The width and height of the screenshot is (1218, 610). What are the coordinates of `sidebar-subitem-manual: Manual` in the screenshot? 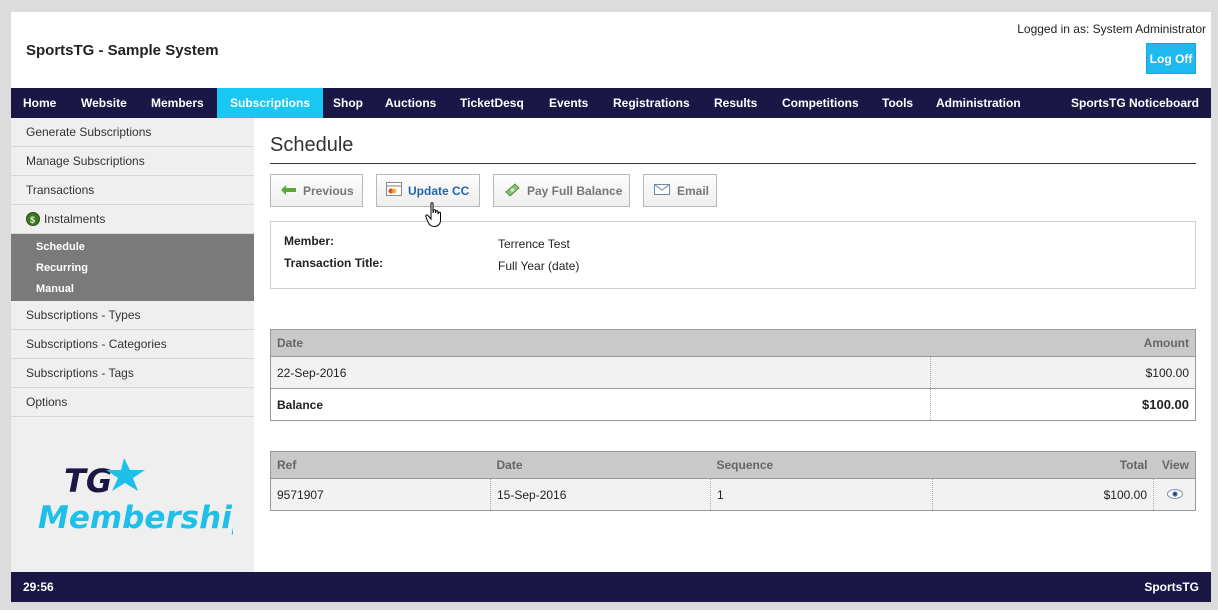 It's located at (132, 289).